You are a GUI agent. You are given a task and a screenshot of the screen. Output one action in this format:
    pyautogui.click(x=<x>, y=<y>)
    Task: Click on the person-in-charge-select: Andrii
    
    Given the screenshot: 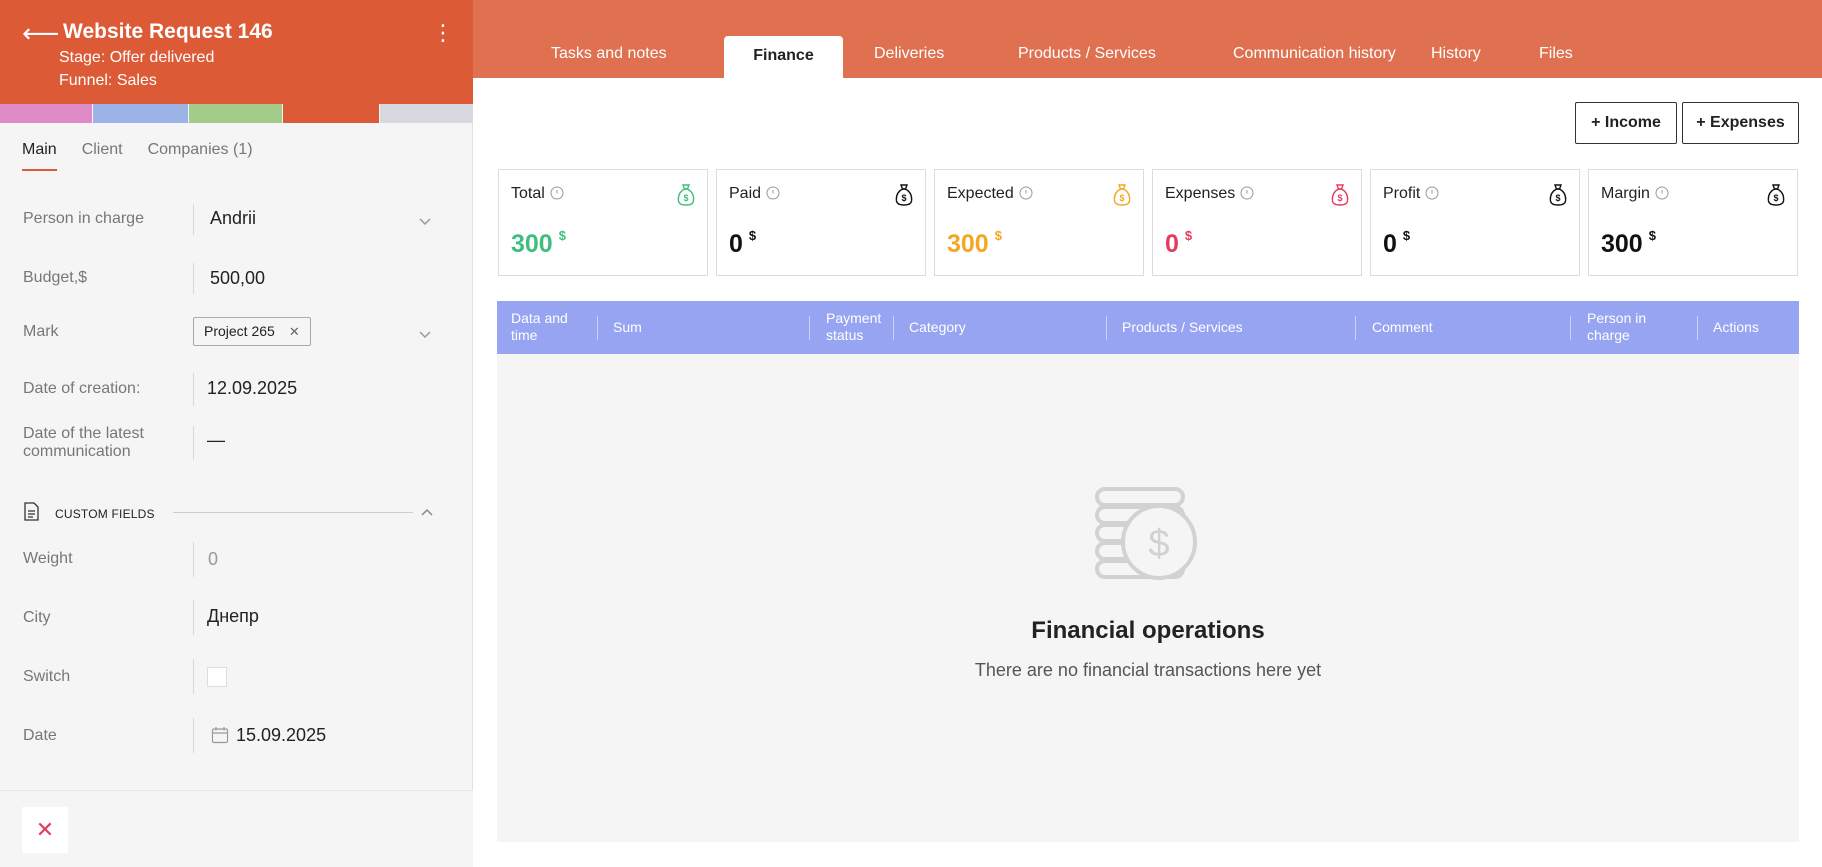 What is the action you would take?
    pyautogui.click(x=233, y=218)
    